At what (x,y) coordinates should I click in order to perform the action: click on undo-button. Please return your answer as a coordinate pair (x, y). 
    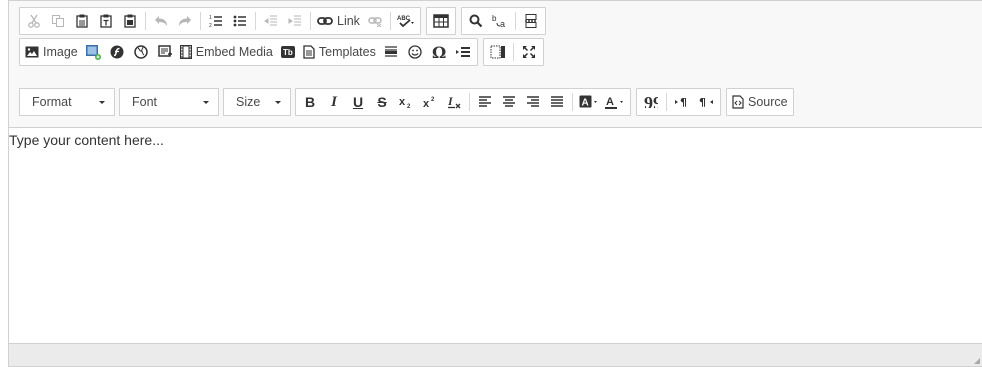
    Looking at the image, I should click on (161, 21).